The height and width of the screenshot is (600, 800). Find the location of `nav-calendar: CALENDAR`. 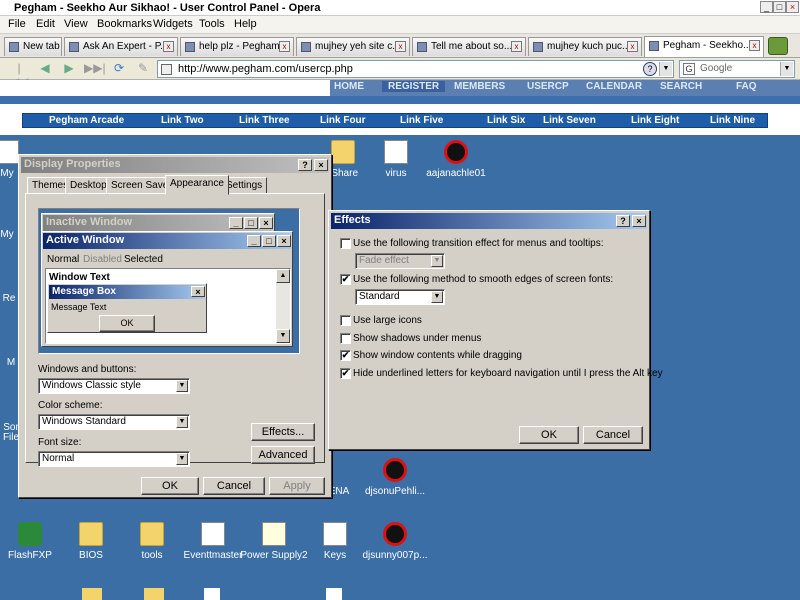

nav-calendar: CALENDAR is located at coordinates (614, 86).